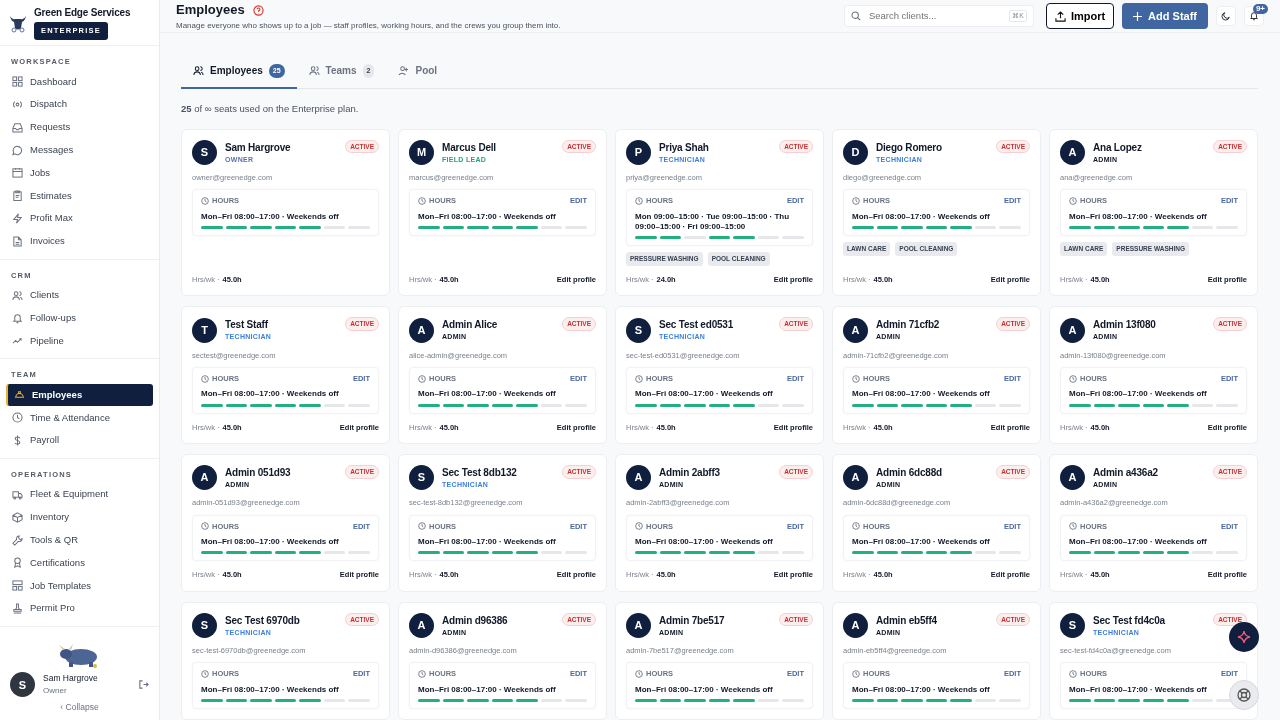 The image size is (1280, 720). Describe the element at coordinates (17, 173) in the screenshot. I see `calendar-icon` at that location.